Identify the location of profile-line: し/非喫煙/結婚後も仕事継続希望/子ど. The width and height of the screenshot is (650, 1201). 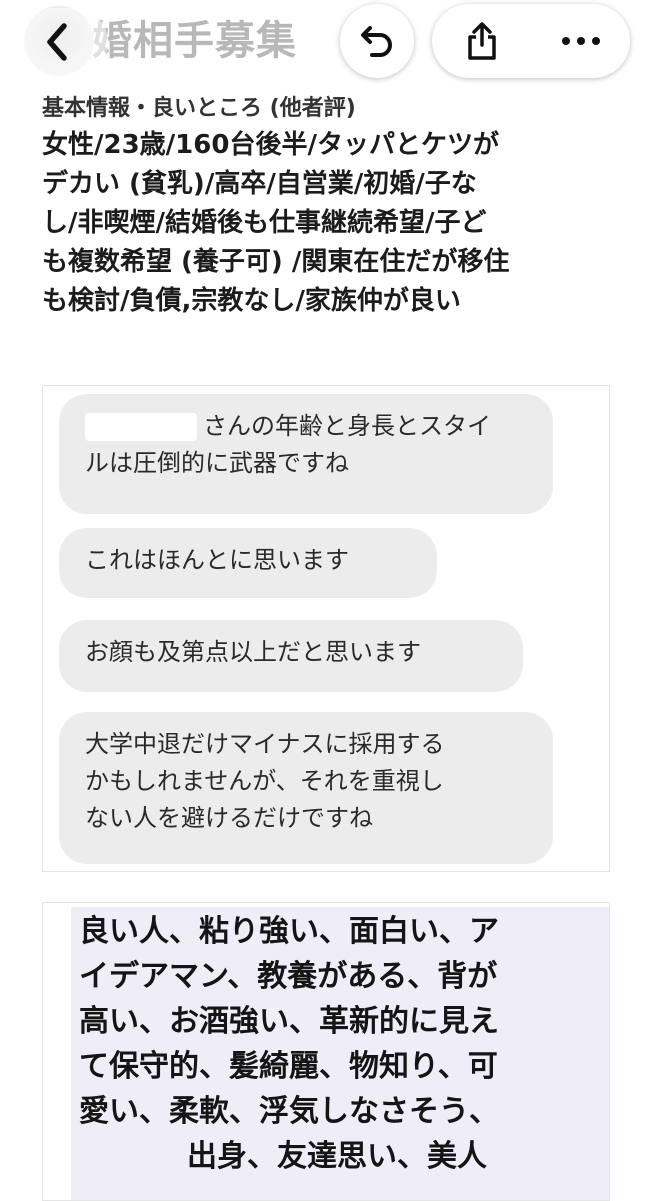
(264, 223).